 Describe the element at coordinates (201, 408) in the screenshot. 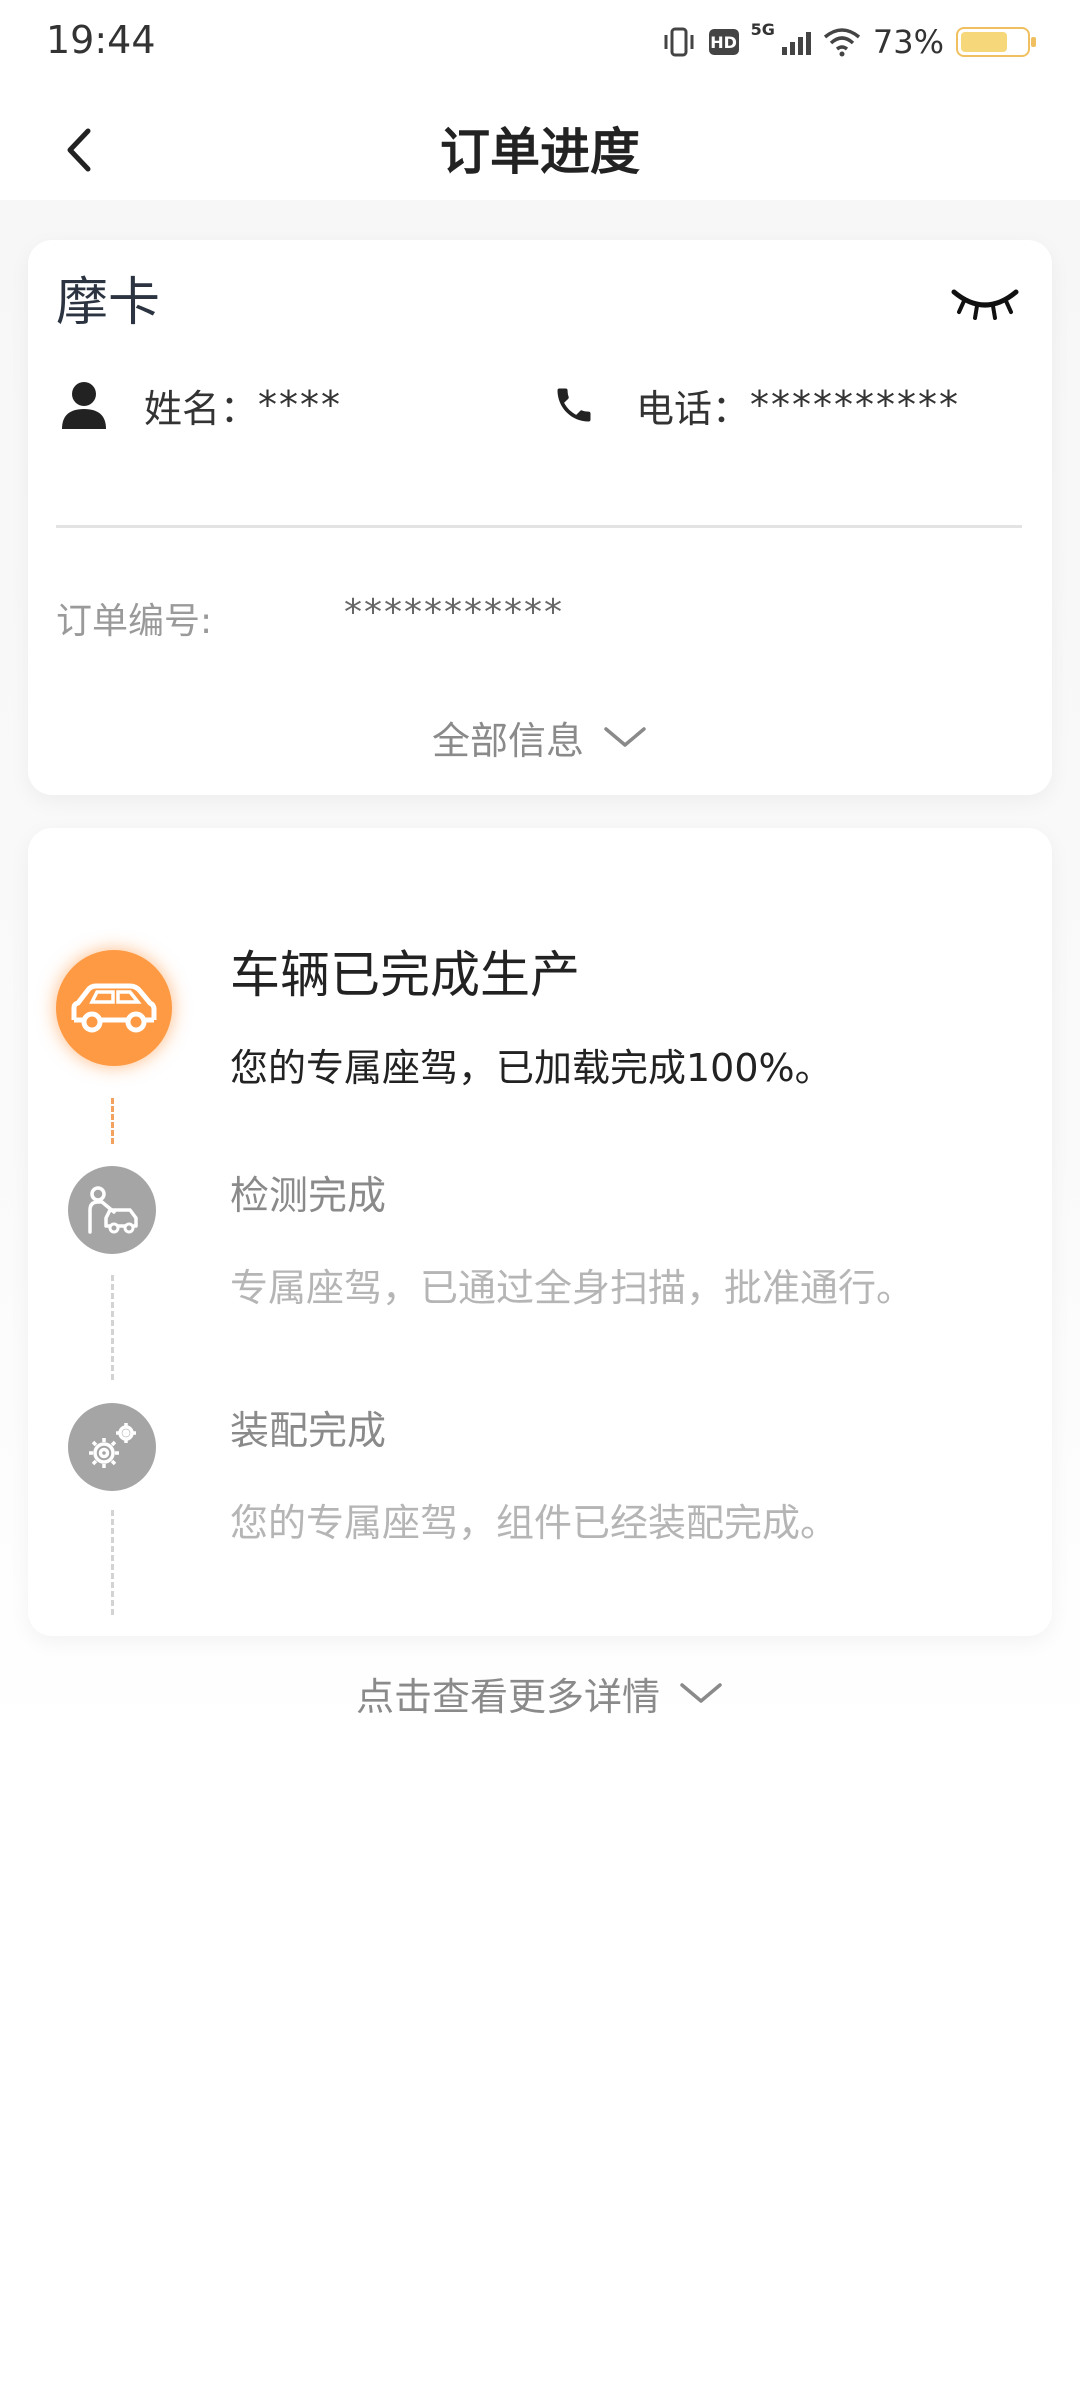

I see `name-label: 姓名：` at that location.